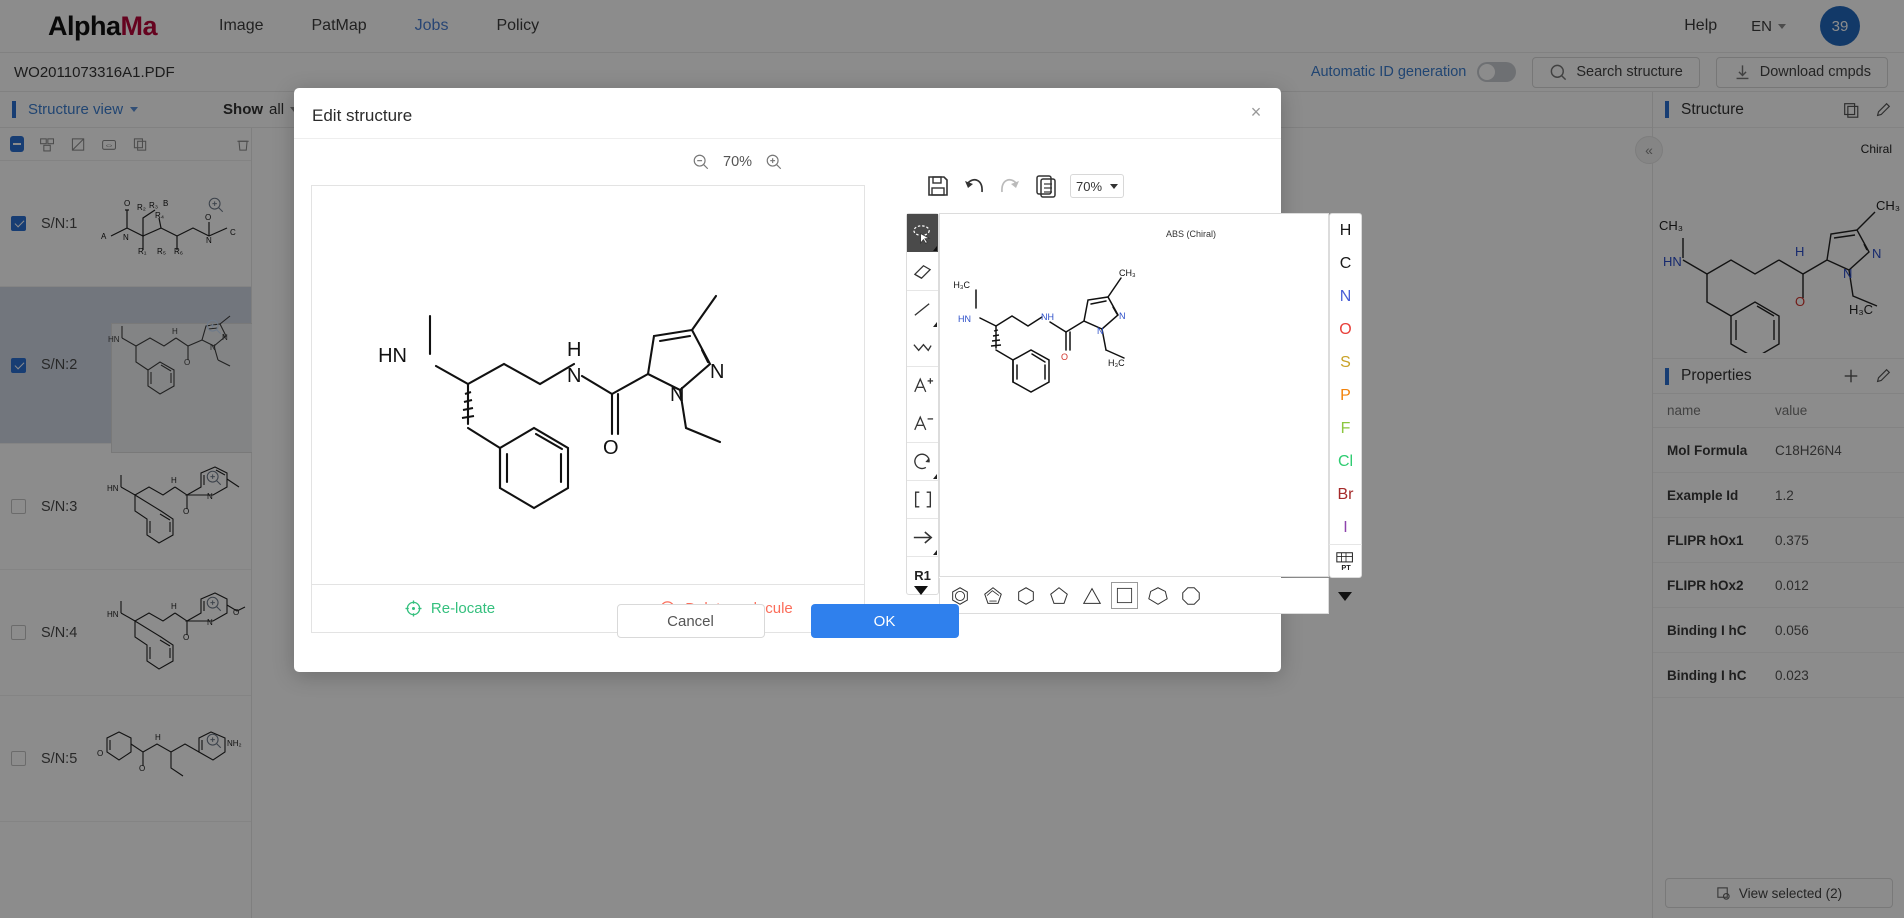 The height and width of the screenshot is (918, 1904). I want to click on atom-button-h: H, so click(1345, 230).